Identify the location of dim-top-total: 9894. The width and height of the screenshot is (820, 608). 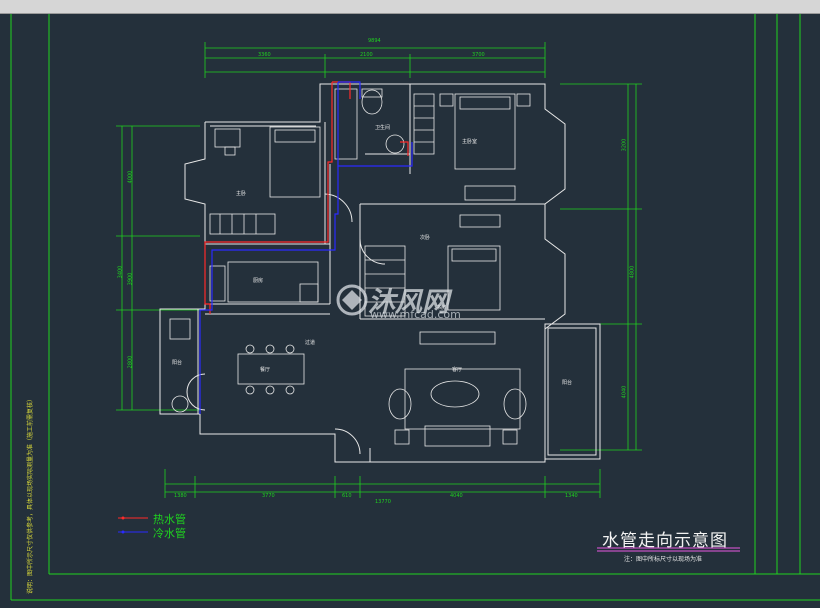
(374, 41).